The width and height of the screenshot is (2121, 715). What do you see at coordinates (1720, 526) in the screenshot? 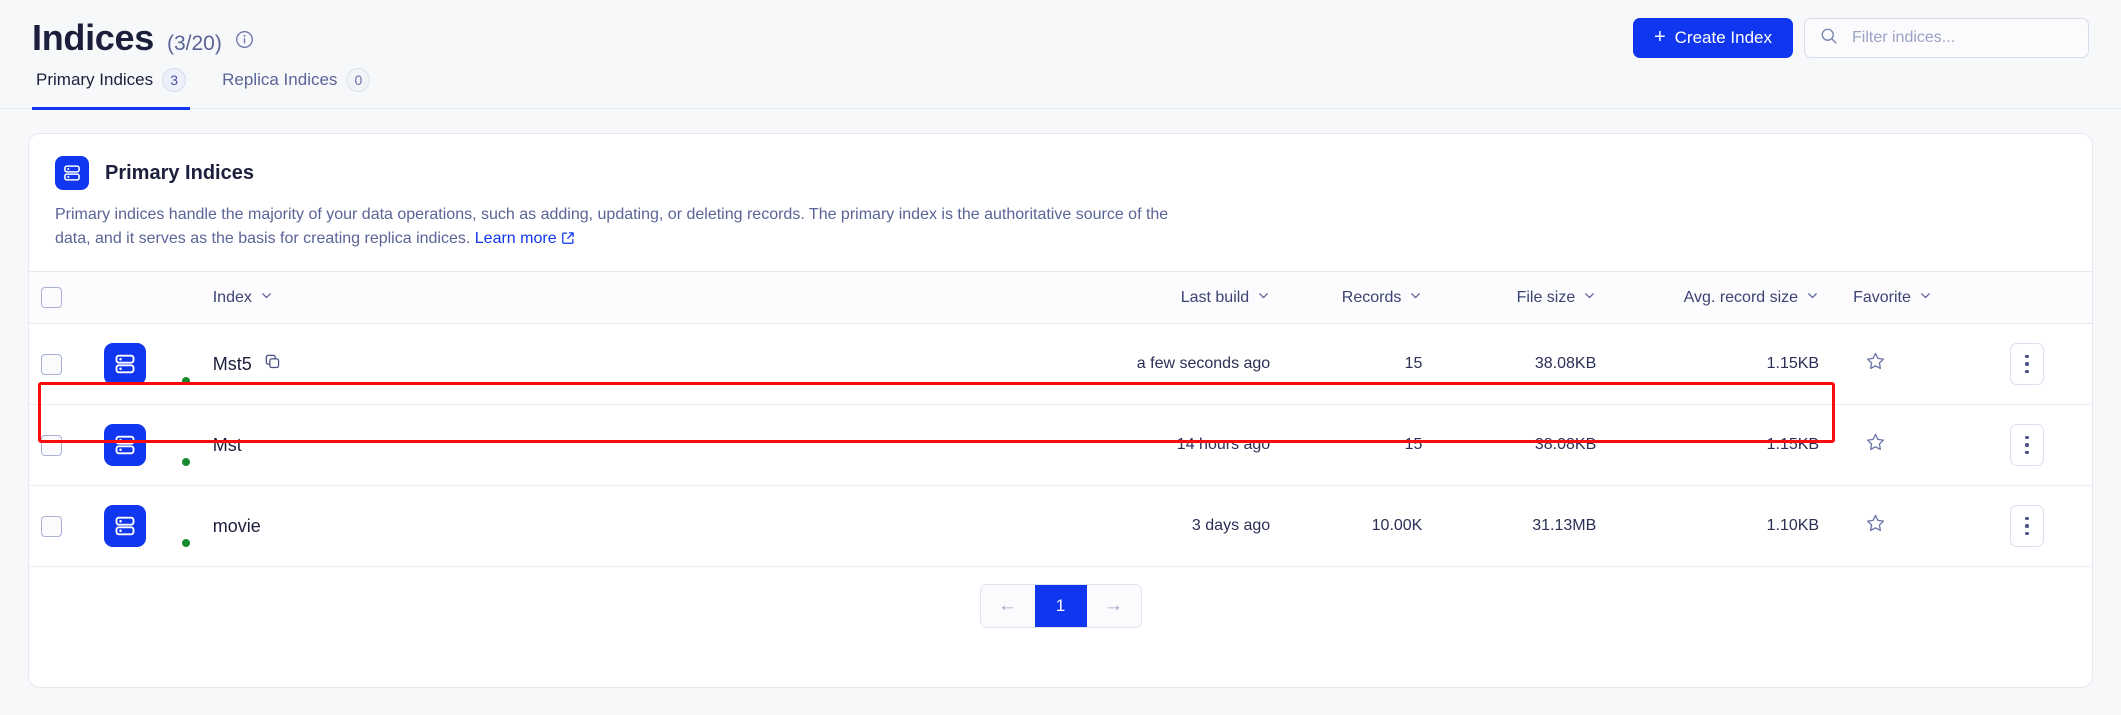
I see `row-avg-record-size-cell: 1.10KB` at bounding box center [1720, 526].